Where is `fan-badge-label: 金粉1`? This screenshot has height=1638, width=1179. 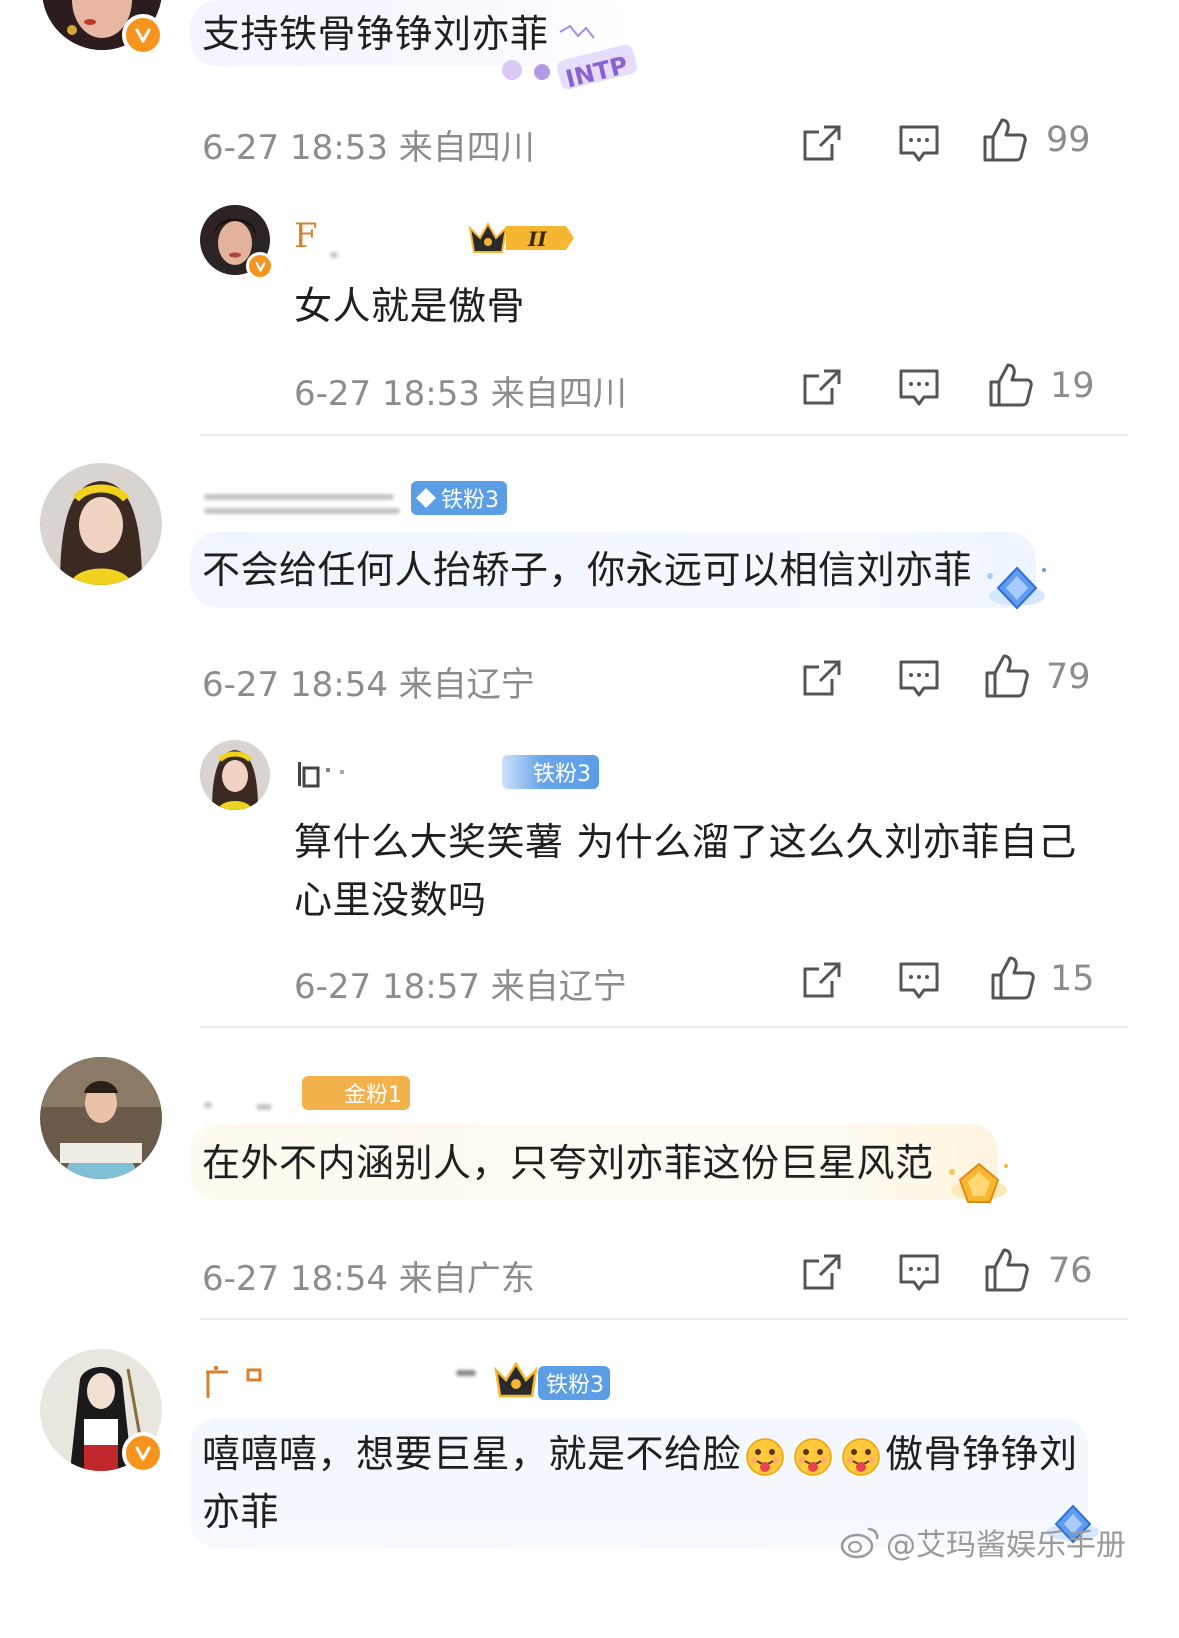
fan-badge-label: 金粉1 is located at coordinates (373, 1095).